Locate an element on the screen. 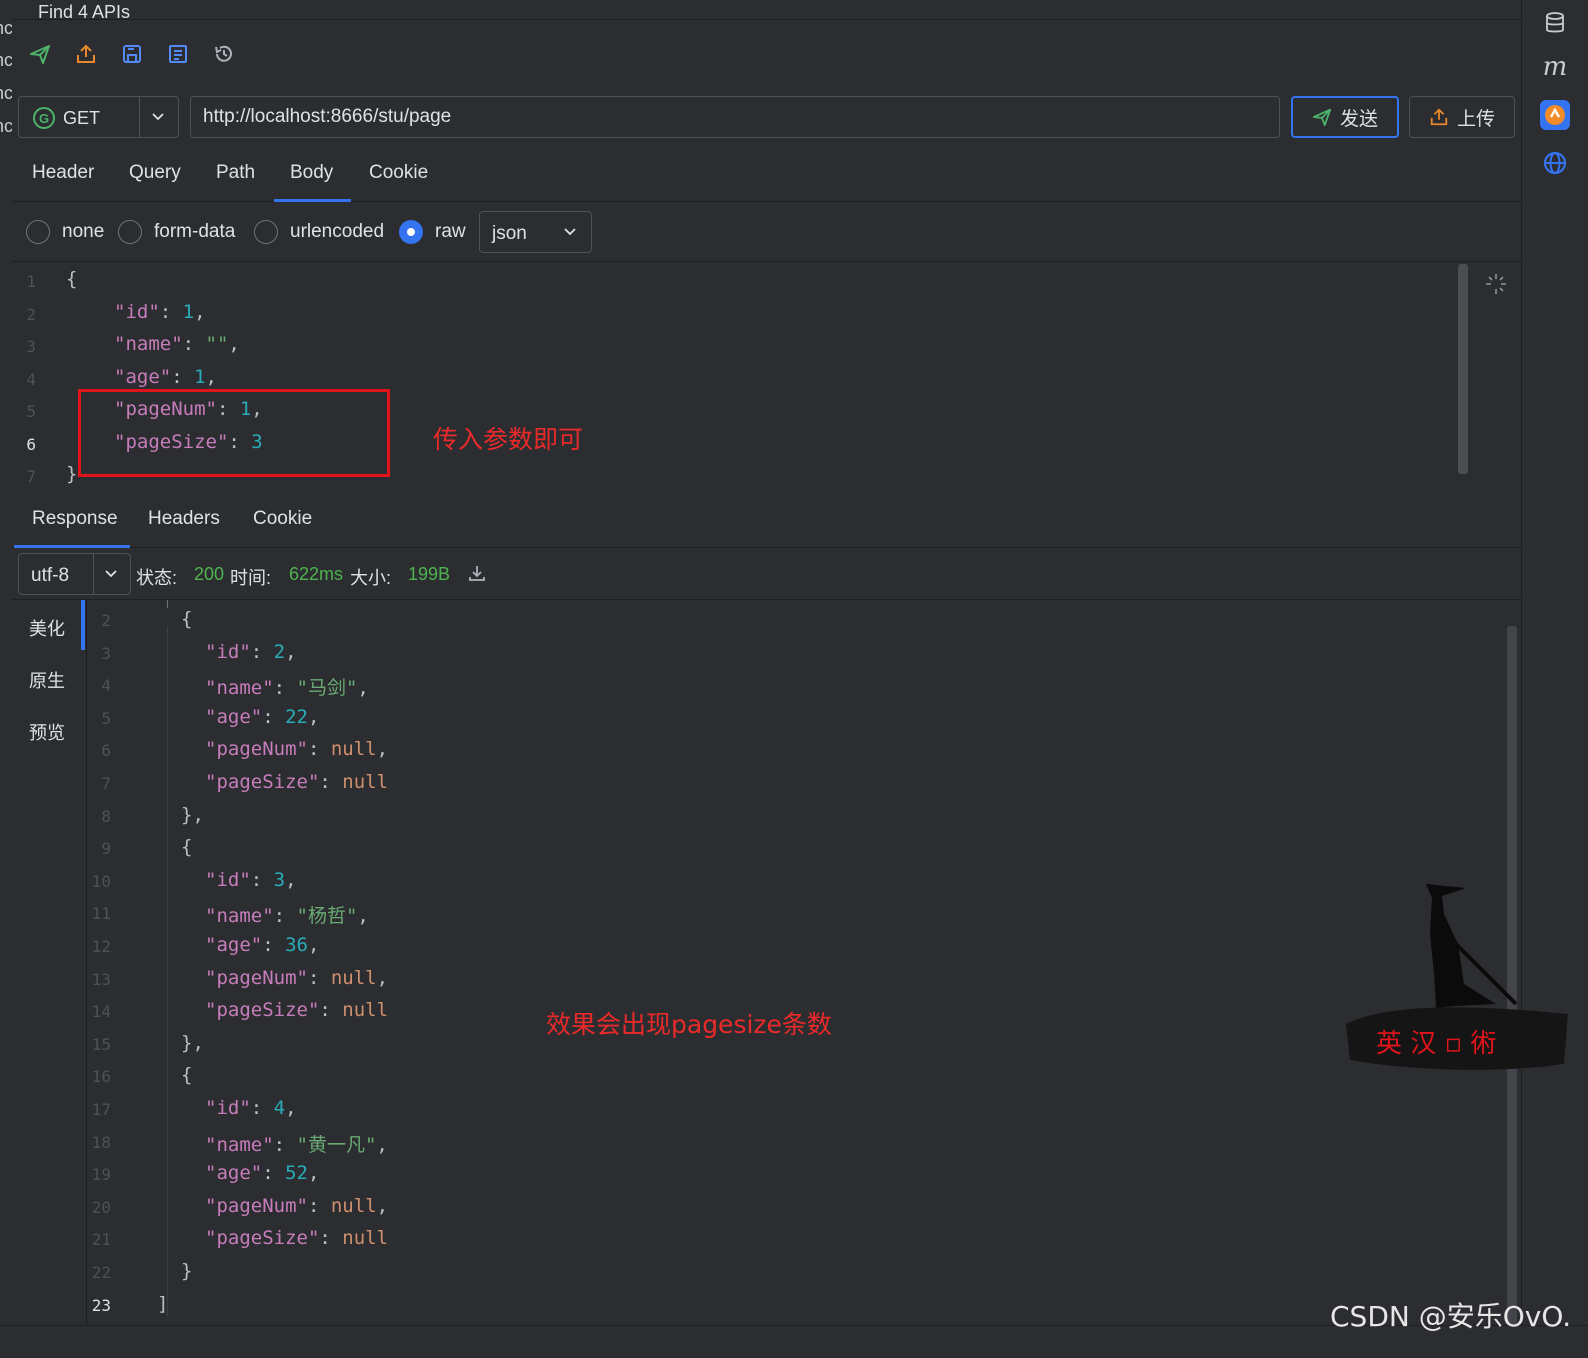 Image resolution: width=1588 pixels, height=1358 pixels. line-number: 14 is located at coordinates (101, 1012).